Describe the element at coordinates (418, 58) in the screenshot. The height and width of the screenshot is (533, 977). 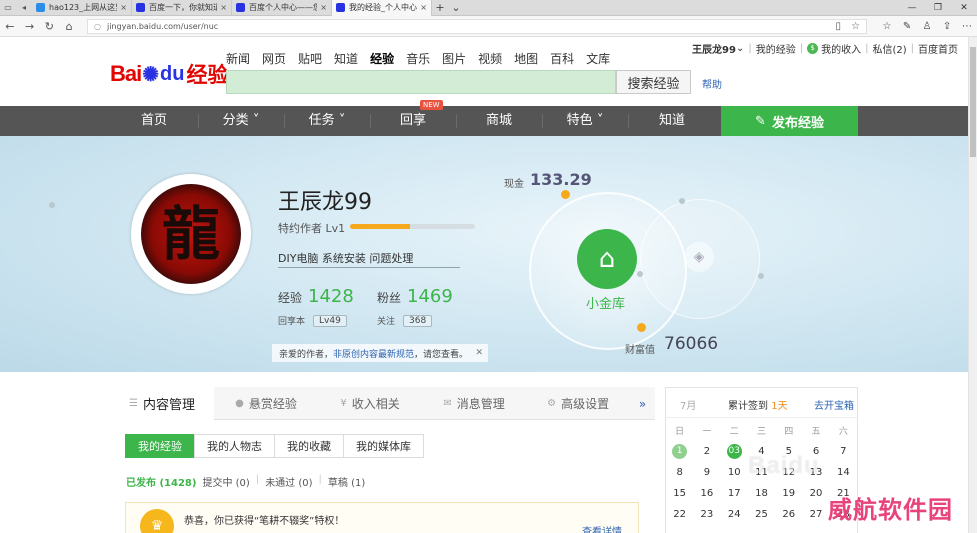
I see `nav-link-music: 音乐` at that location.